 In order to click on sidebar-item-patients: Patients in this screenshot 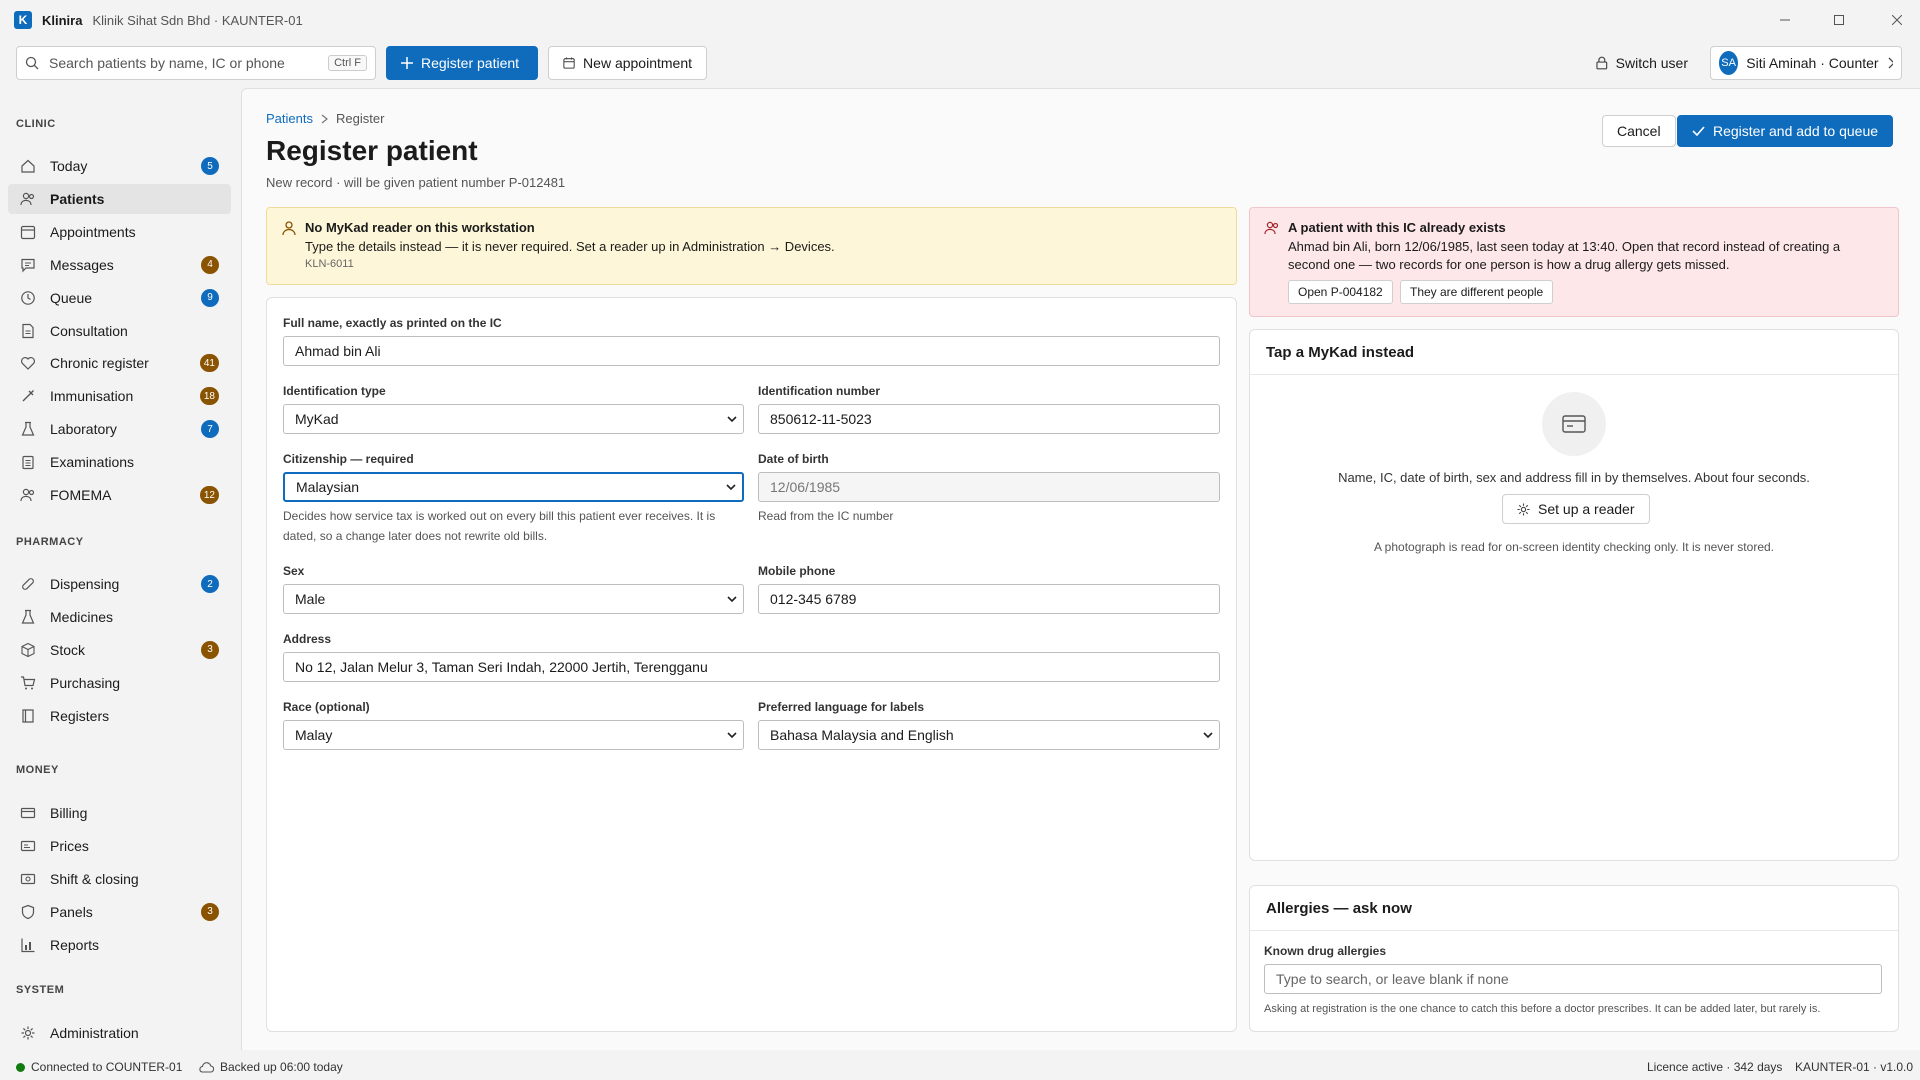, I will do `click(119, 198)`.